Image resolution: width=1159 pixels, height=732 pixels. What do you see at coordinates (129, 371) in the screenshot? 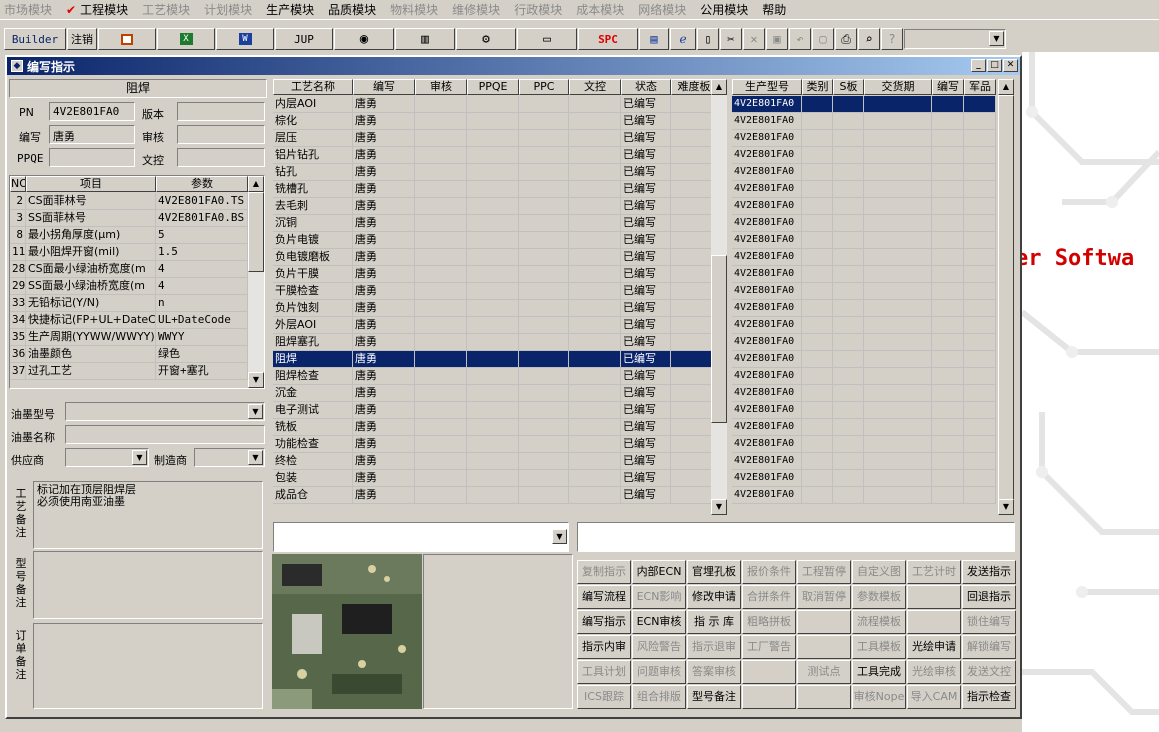
I see `params-row: 37 过孔工艺 开窗+塞孔` at bounding box center [129, 371].